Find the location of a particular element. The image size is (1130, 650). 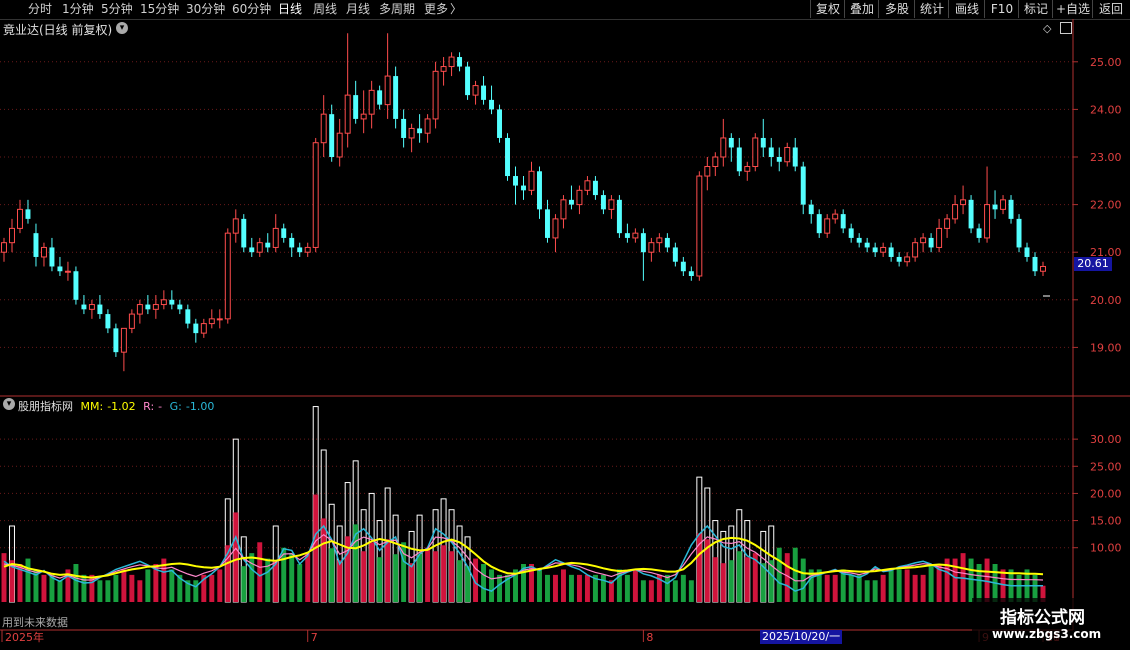

x-tick-label: 7 is located at coordinates (314, 637).